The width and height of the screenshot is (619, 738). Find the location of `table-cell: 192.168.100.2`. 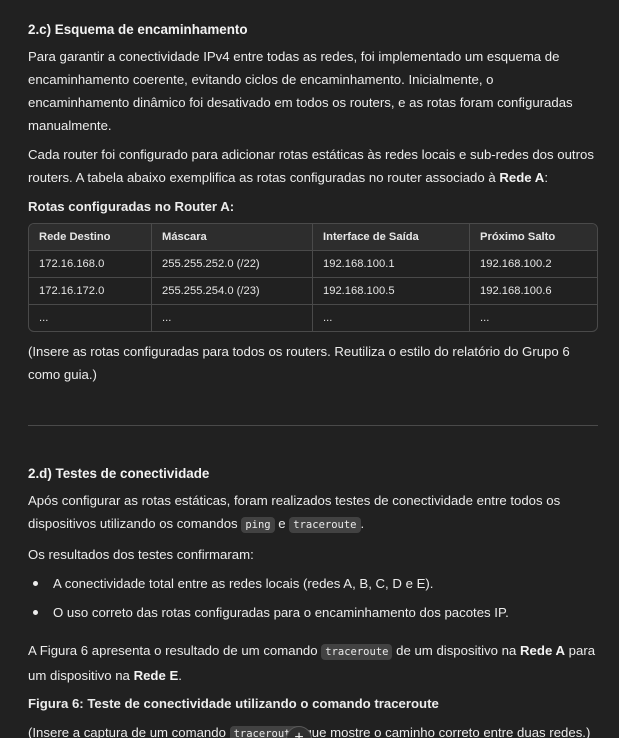

table-cell: 192.168.100.2 is located at coordinates (533, 264).